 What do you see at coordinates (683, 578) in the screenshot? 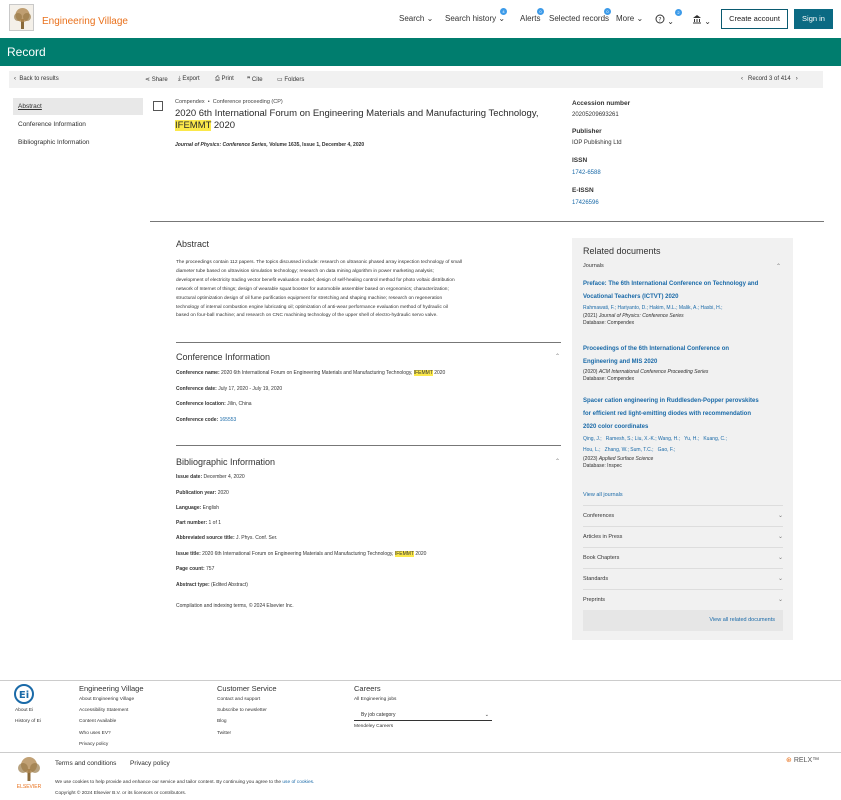
I see `related-row-standards: Standards ⌄` at bounding box center [683, 578].